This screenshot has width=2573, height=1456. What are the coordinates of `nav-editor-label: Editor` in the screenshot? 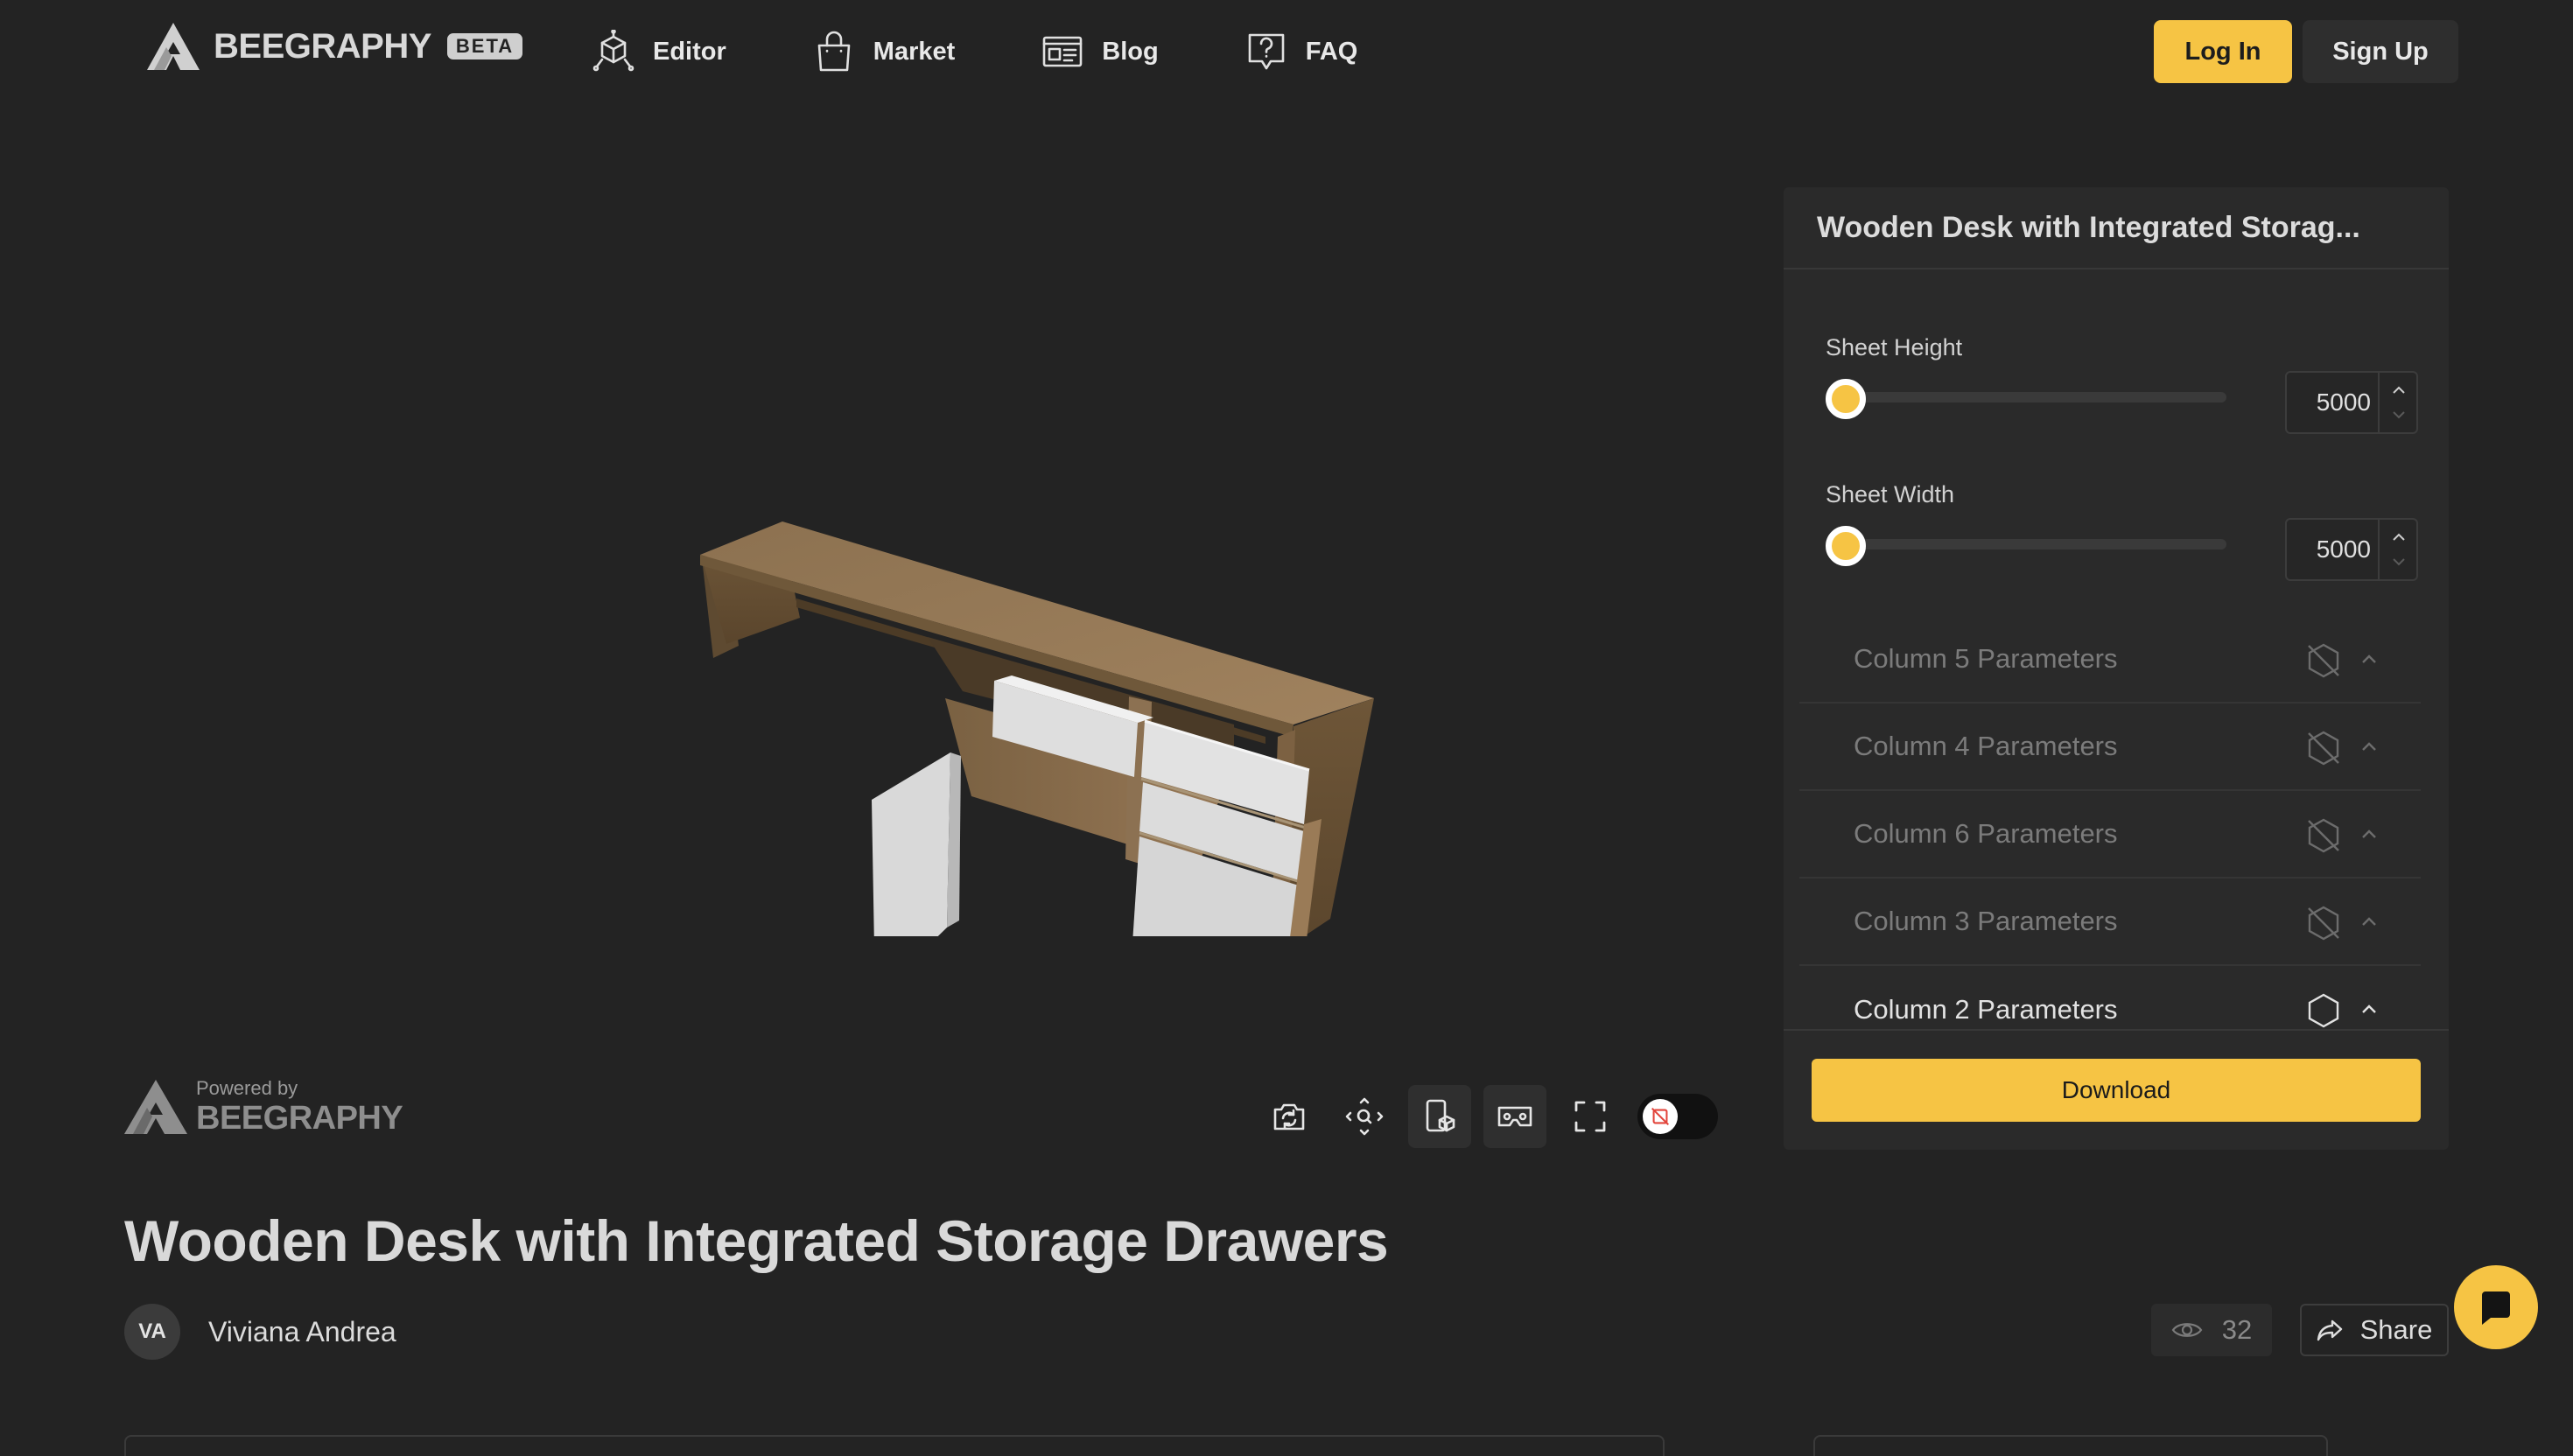 It's located at (689, 51).